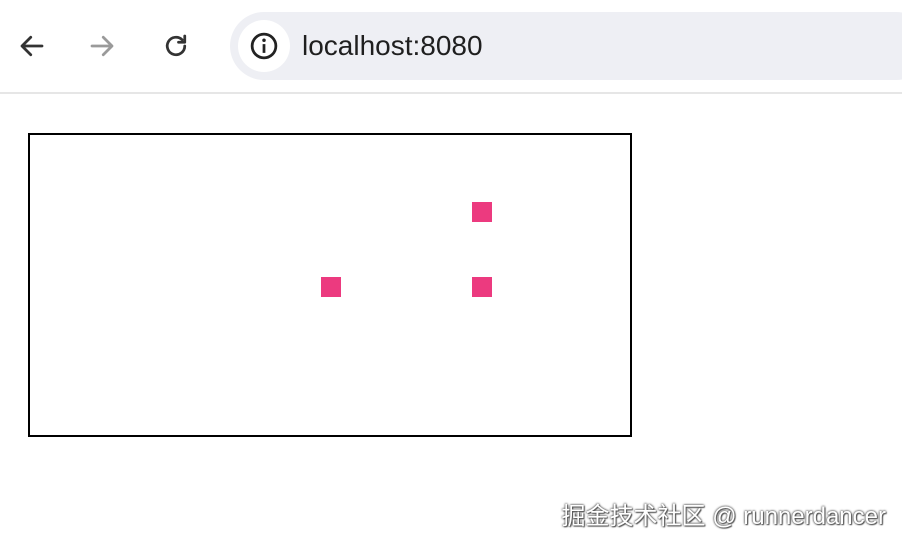  I want to click on reload-icon, so click(176, 45).